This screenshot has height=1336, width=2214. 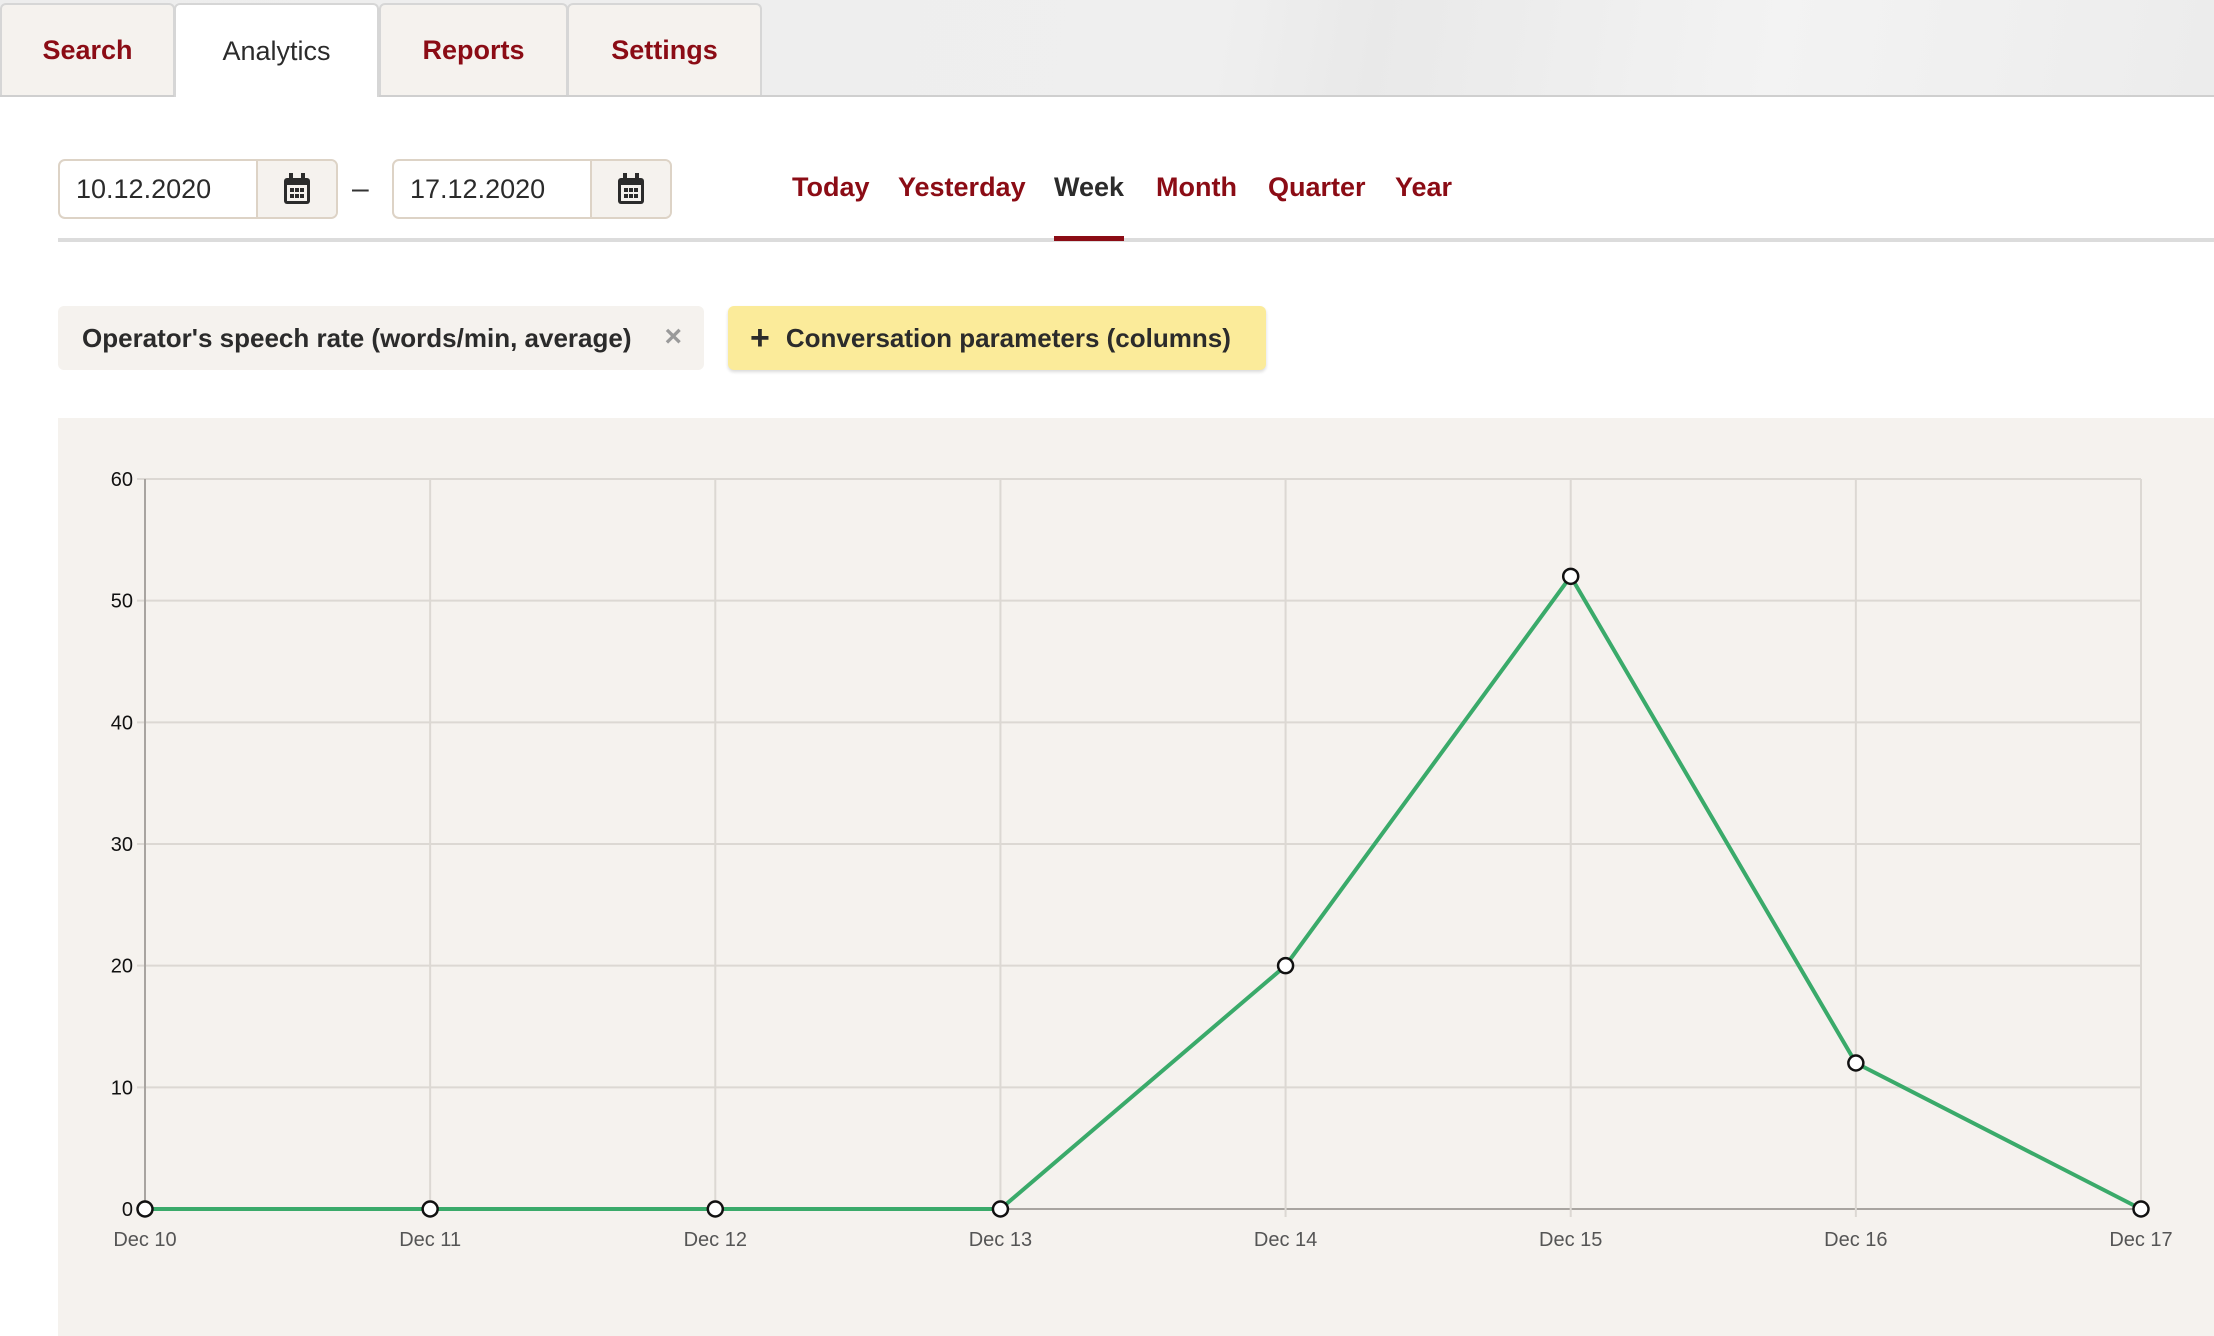 I want to click on plus-icon: +, so click(x=760, y=338).